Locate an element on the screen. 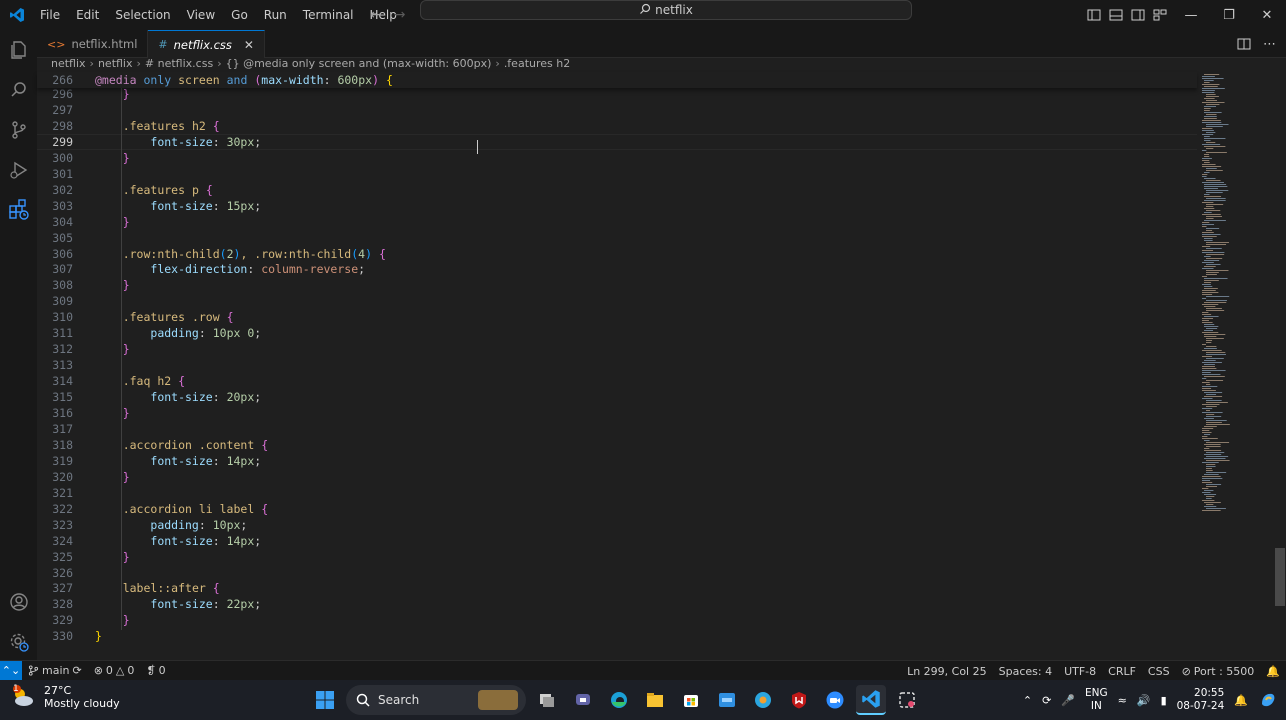 This screenshot has height=720, width=1286. accounts-icon is located at coordinates (18, 602).